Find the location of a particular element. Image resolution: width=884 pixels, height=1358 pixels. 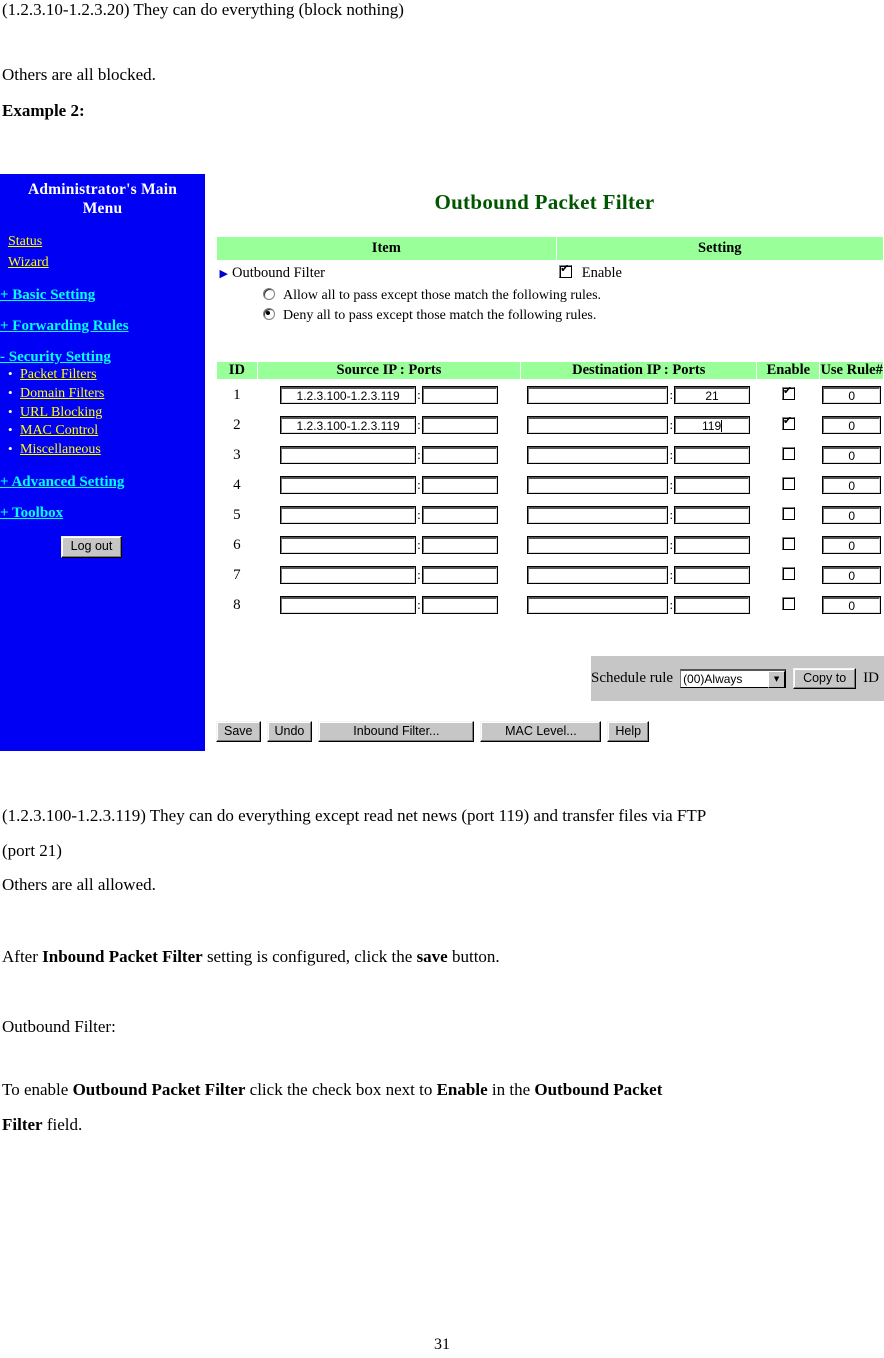

sidebar-subitem-label: URL Blocking is located at coordinates (61, 413).